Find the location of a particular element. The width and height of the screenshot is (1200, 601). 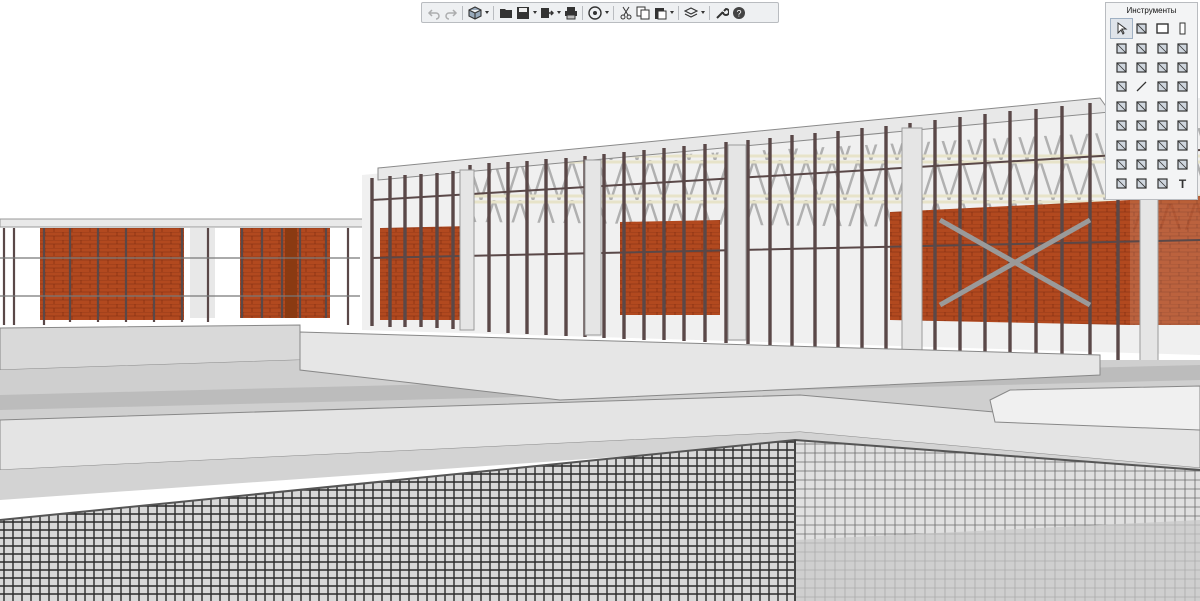

tool-space is located at coordinates (1142, 164).